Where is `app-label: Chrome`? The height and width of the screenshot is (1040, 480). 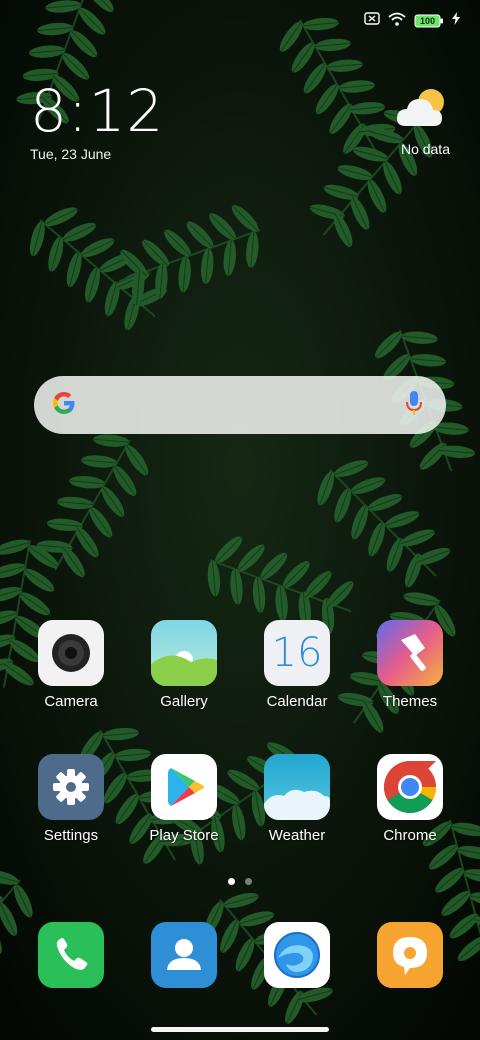
app-label: Chrome is located at coordinates (410, 835).